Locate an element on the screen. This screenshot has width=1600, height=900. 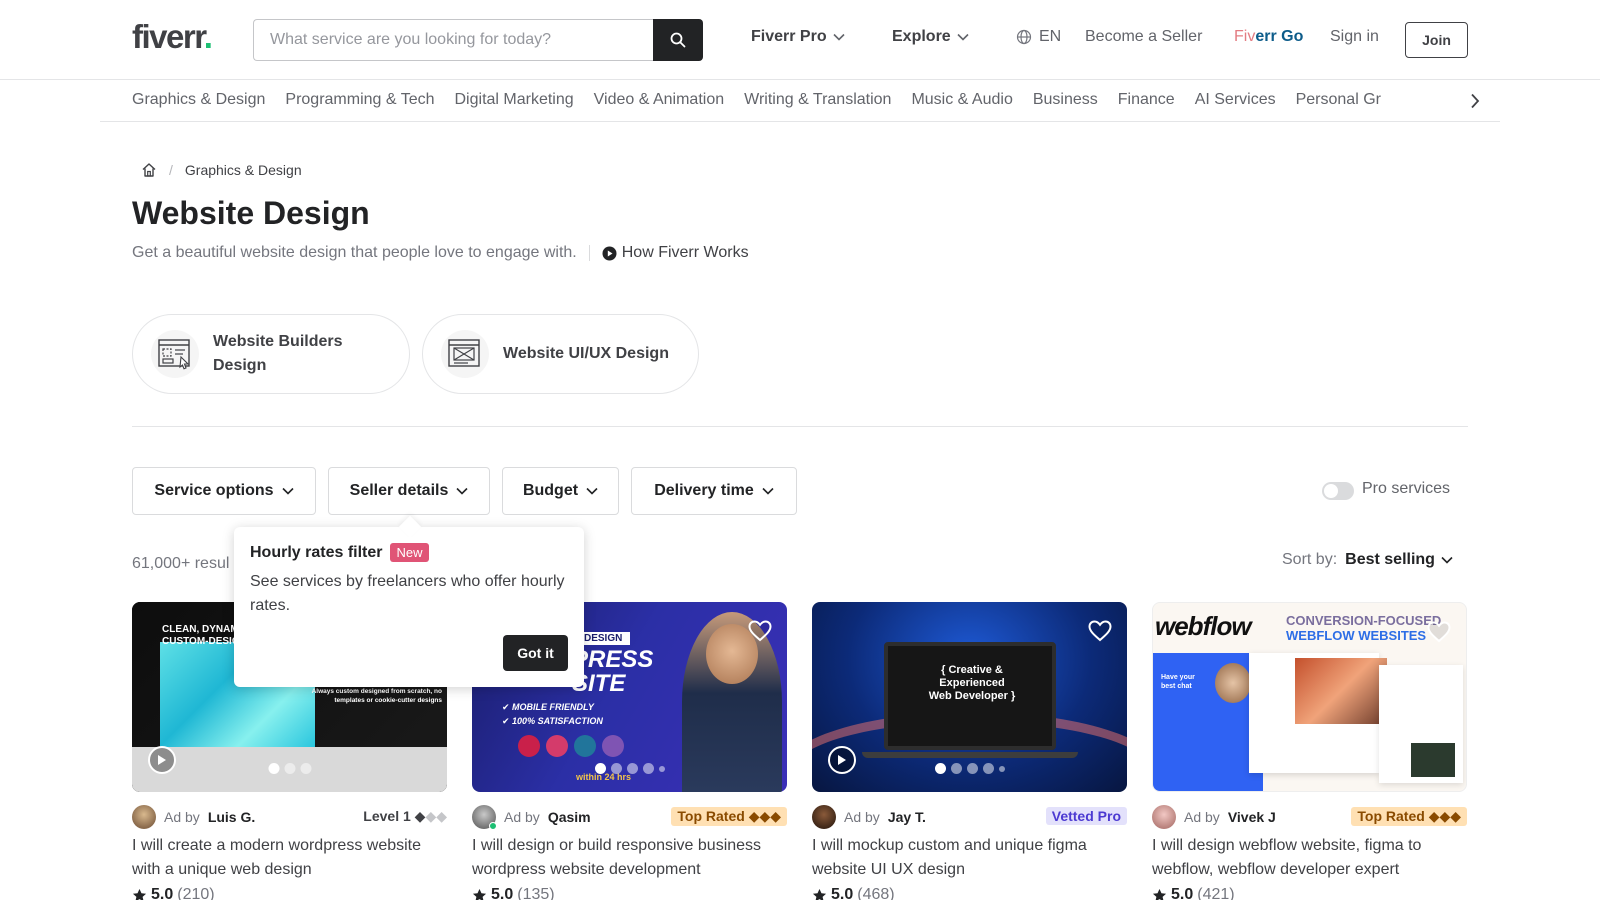
category-item: Graphics & Design is located at coordinates (198, 100).